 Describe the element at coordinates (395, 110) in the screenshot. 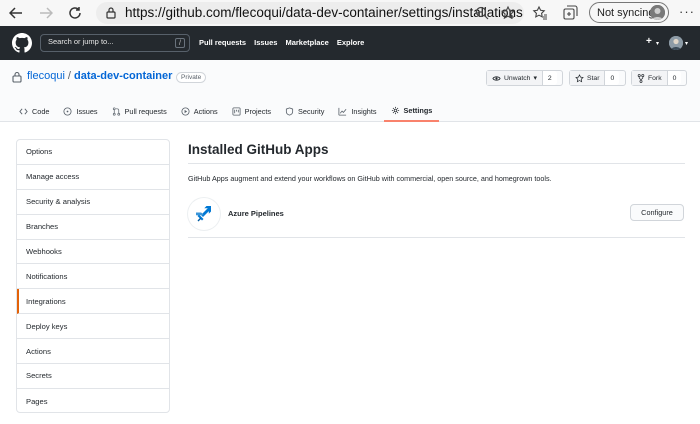

I see `gear-icon` at that location.